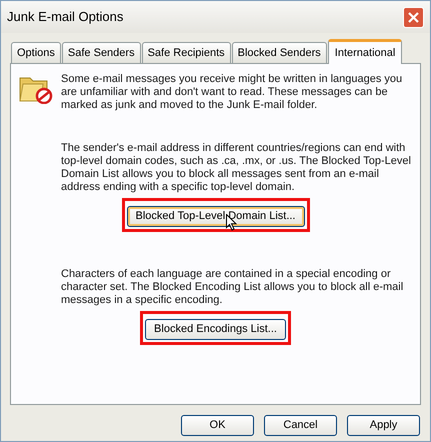 The width and height of the screenshot is (431, 442). I want to click on description-text: Characters of each language are contained in a special encoding or character set. The Blocked Encoding List allows you to block all e-mail messages in a specific encoding., so click(232, 287).